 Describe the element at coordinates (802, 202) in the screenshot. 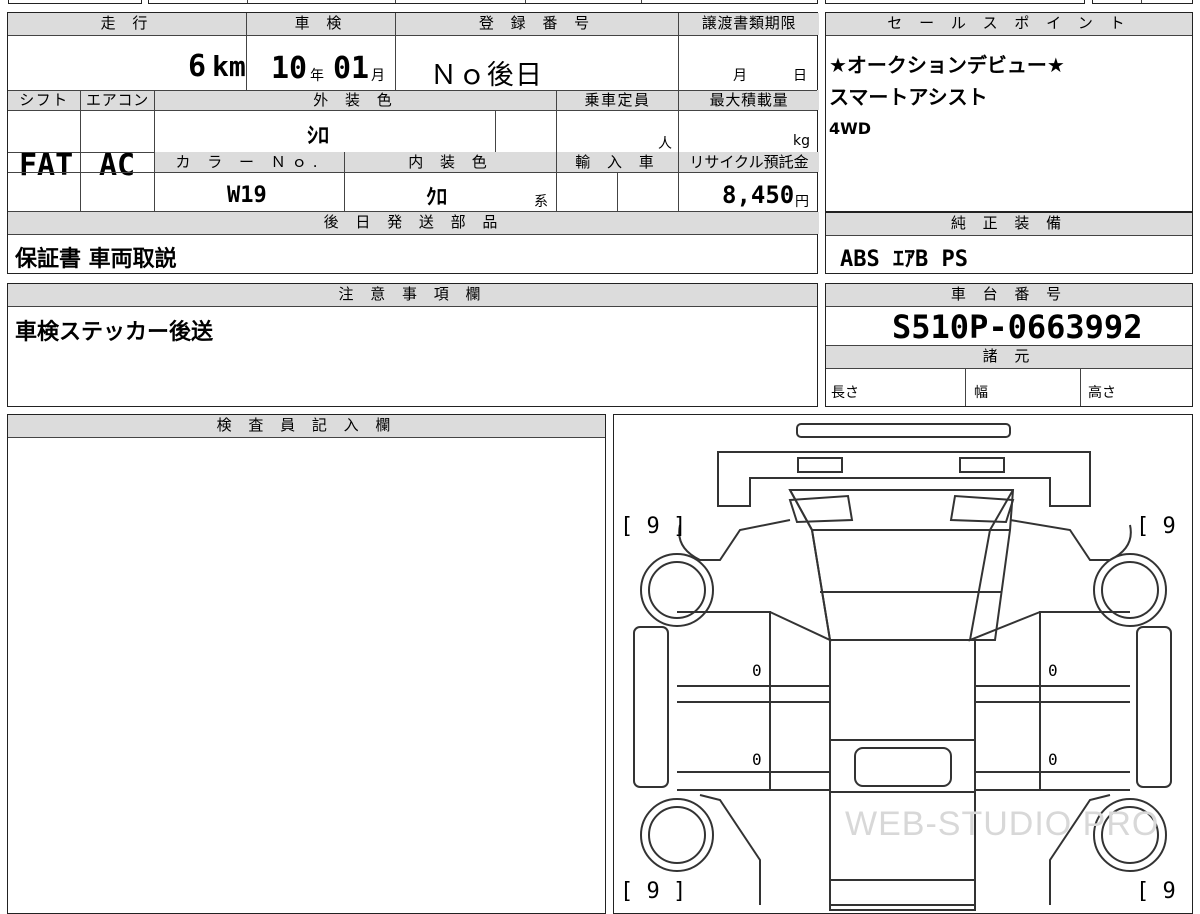

I see `recycle-fee-unit: 円` at that location.